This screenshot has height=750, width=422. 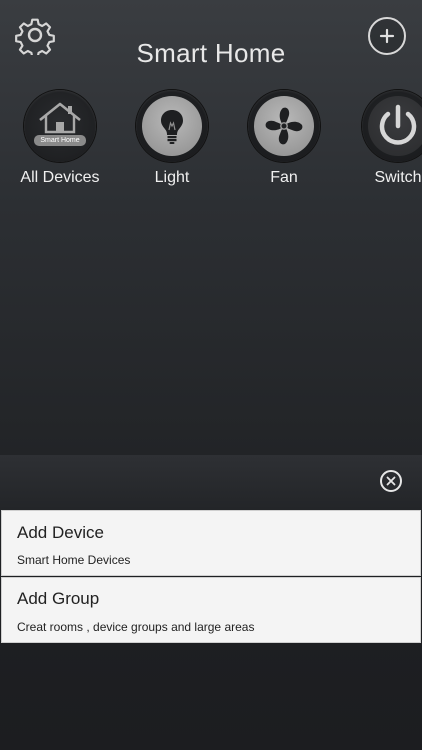 I want to click on switch-disc, so click(x=395, y=126).